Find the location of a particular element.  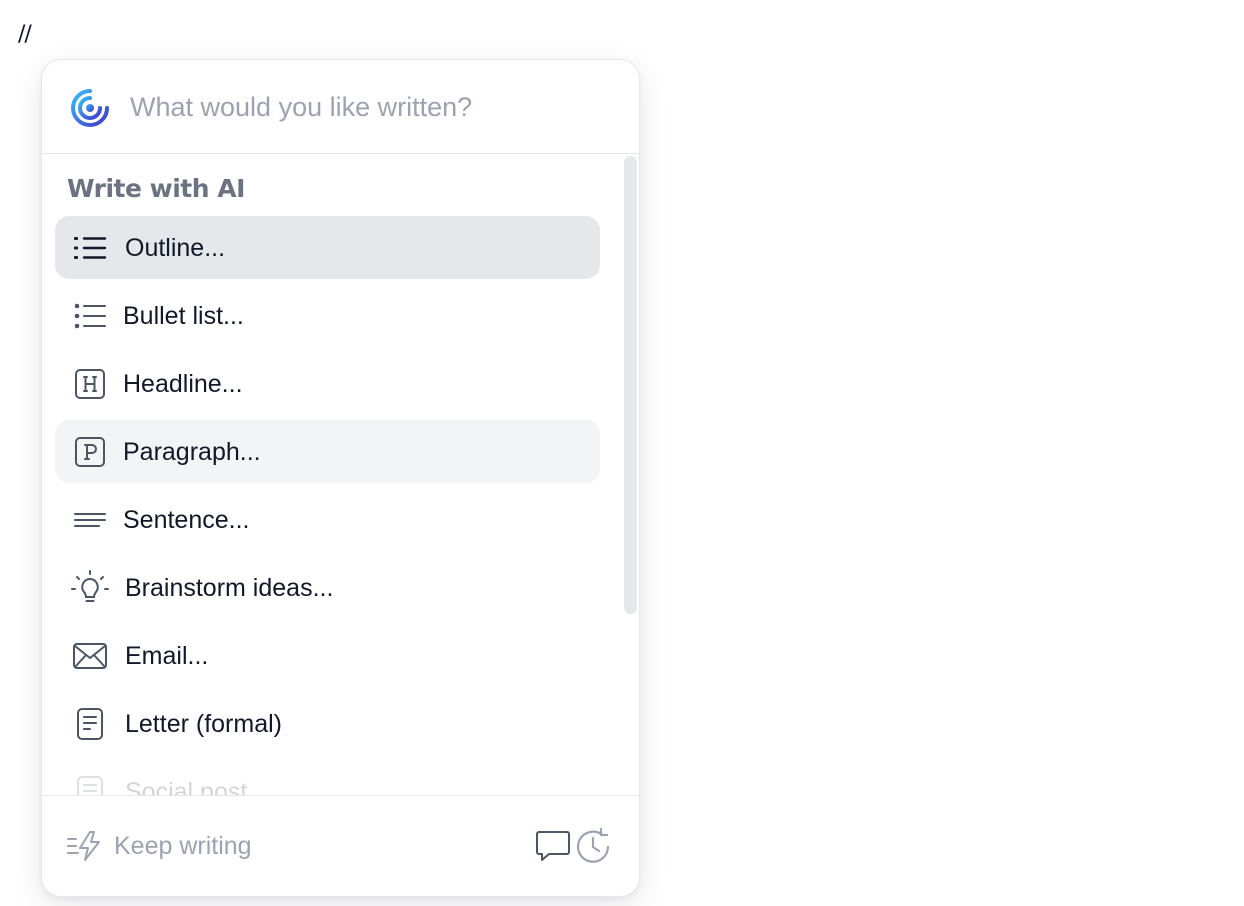

social-post-icon is located at coordinates (90, 784).